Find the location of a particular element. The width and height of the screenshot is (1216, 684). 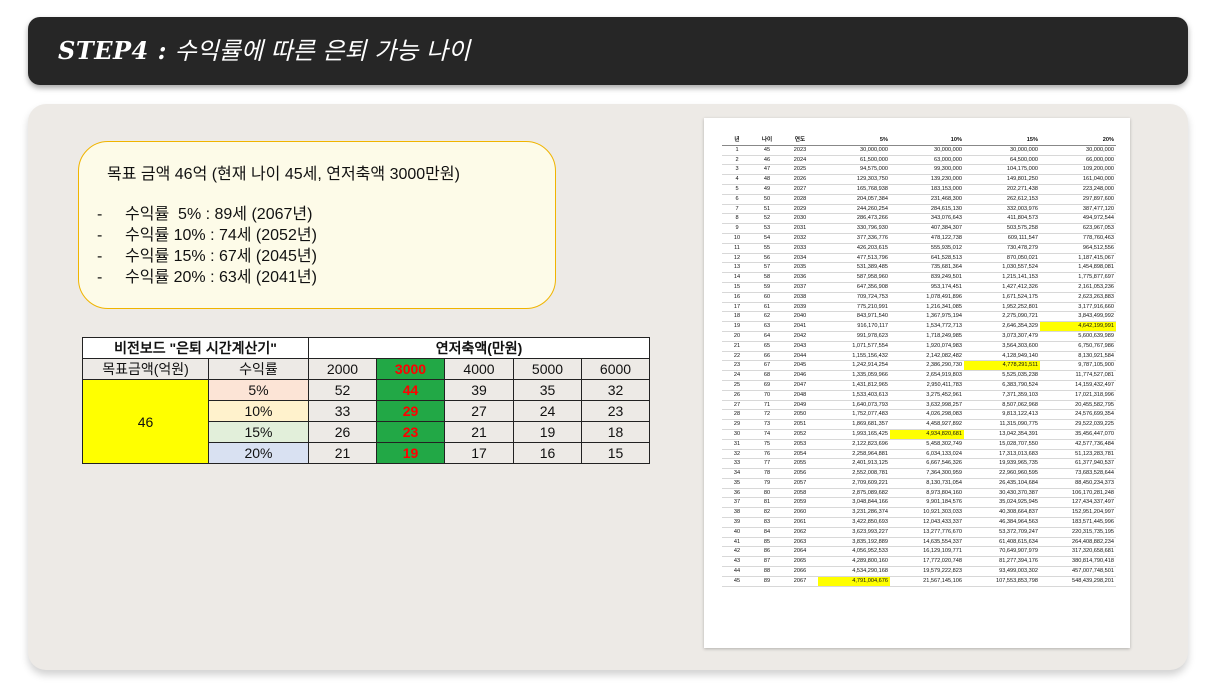

table-cell: 35,024,925,945 is located at coordinates (1002, 503).